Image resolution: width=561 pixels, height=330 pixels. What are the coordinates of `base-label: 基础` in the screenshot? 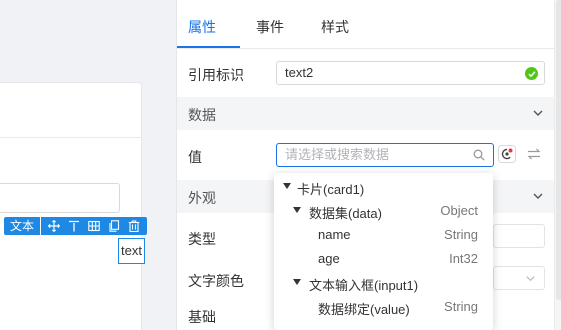 It's located at (202, 317).